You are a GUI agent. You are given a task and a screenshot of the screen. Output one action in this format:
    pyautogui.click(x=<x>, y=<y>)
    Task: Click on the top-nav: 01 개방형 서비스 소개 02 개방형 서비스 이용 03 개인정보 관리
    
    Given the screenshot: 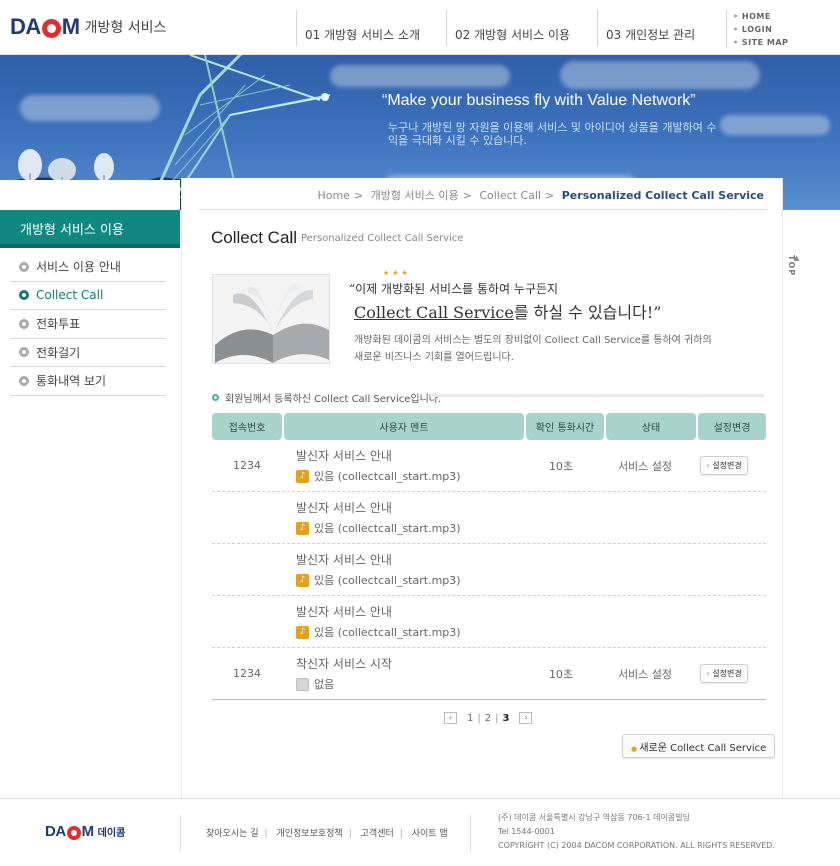 What is the action you would take?
    pyautogui.click(x=509, y=28)
    